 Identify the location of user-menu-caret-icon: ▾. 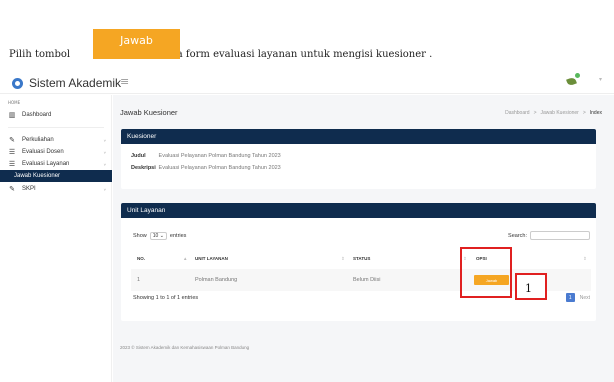
(600, 79).